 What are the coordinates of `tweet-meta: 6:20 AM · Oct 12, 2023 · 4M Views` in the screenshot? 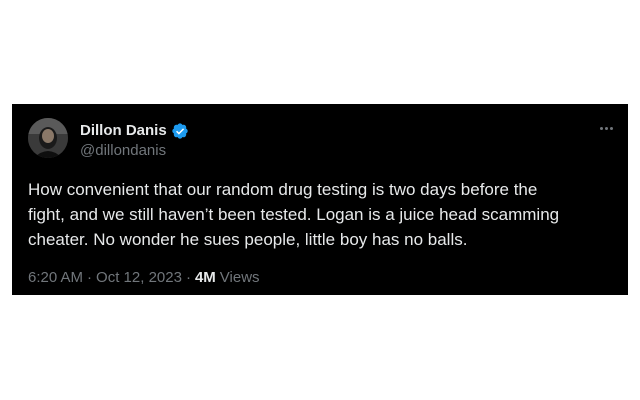 It's located at (144, 278).